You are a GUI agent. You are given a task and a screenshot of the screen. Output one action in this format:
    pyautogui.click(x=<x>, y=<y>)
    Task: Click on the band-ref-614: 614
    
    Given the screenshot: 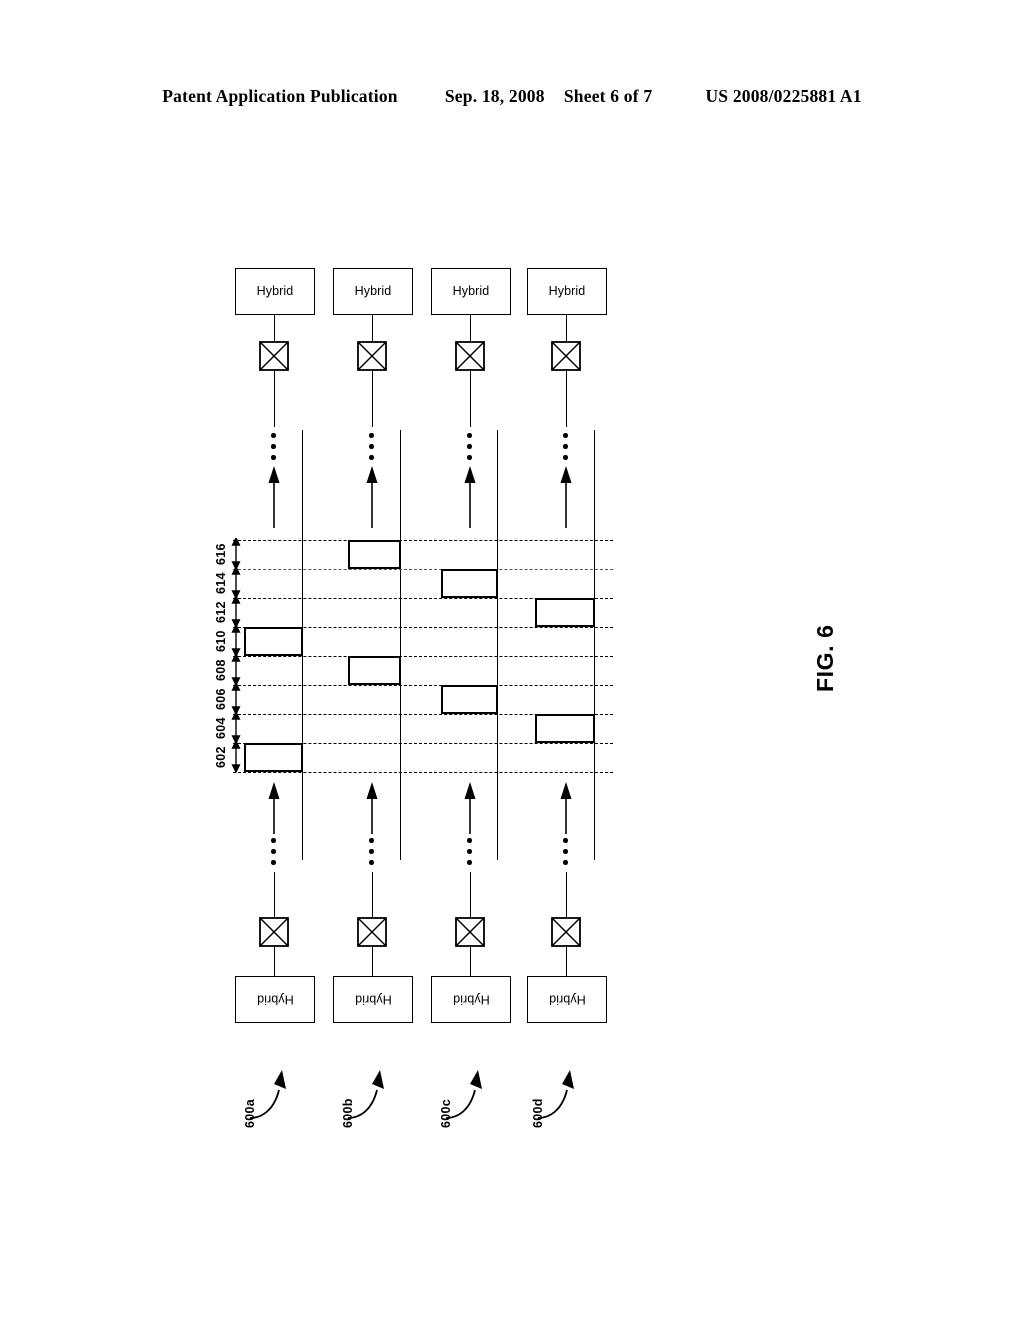 What is the action you would take?
    pyautogui.click(x=221, y=583)
    